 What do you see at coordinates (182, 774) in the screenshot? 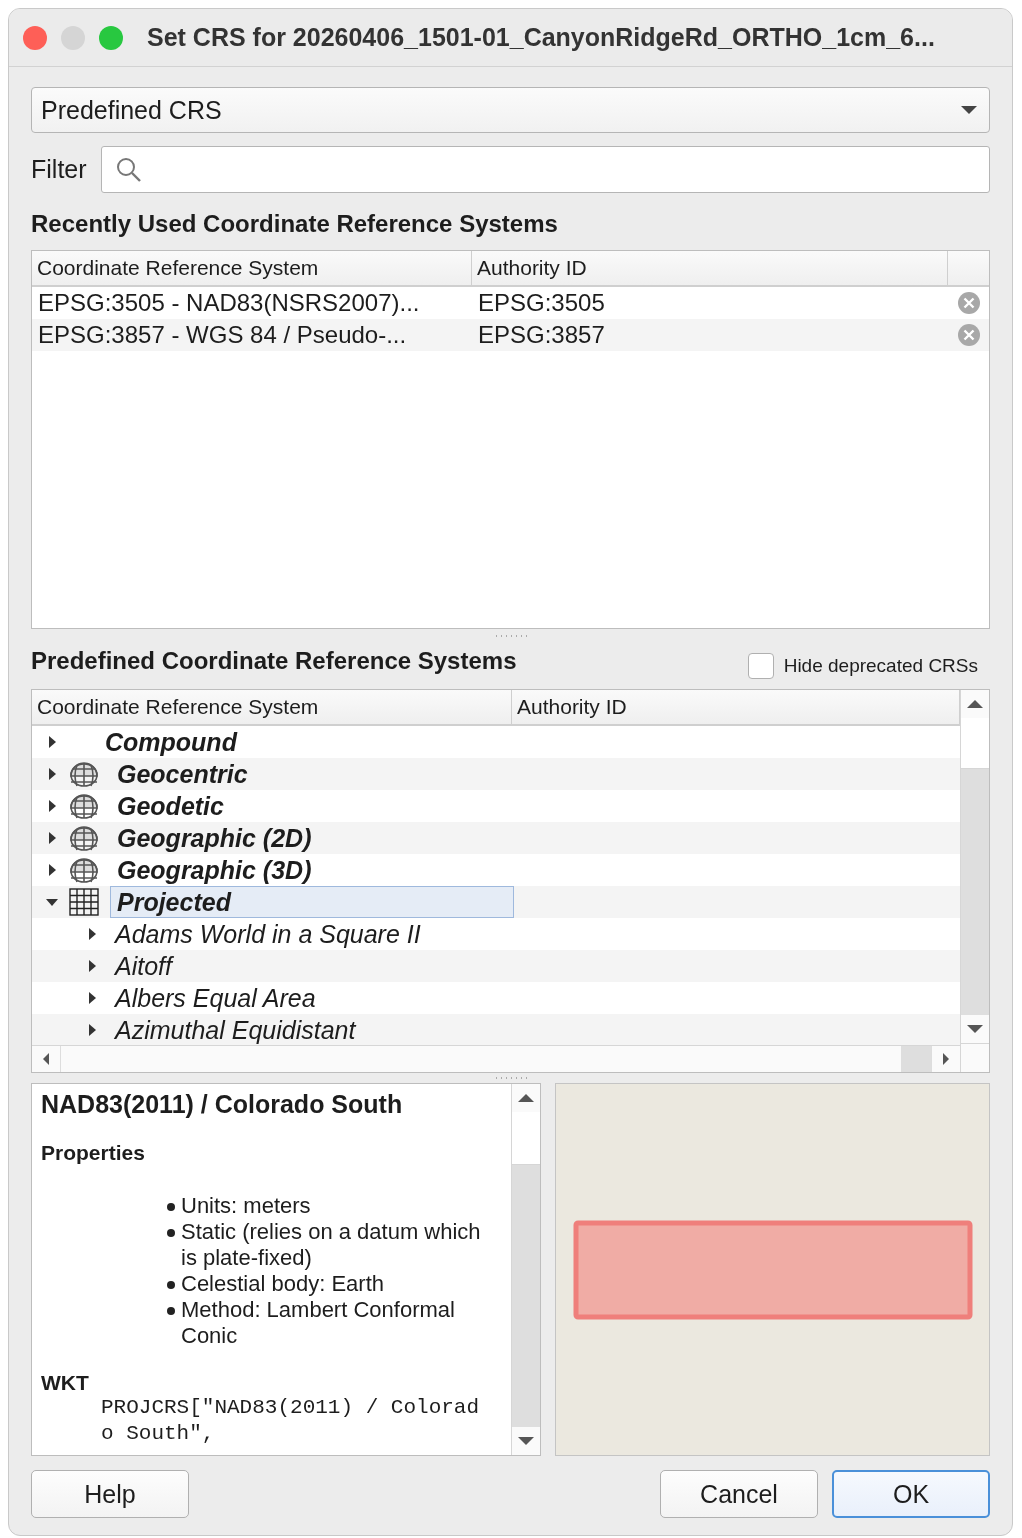
I see `tree-item: Geocentric` at bounding box center [182, 774].